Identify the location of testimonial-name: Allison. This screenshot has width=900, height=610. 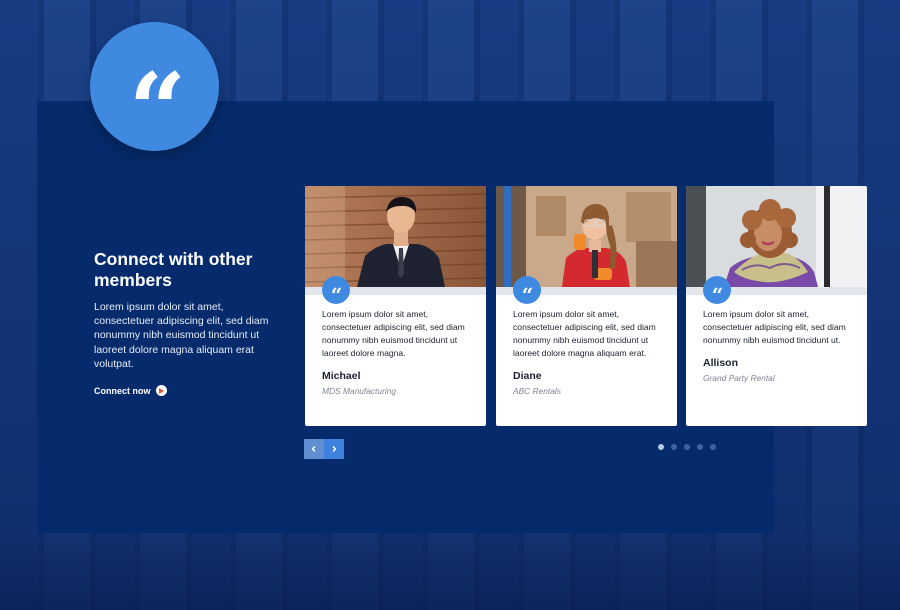
(721, 362).